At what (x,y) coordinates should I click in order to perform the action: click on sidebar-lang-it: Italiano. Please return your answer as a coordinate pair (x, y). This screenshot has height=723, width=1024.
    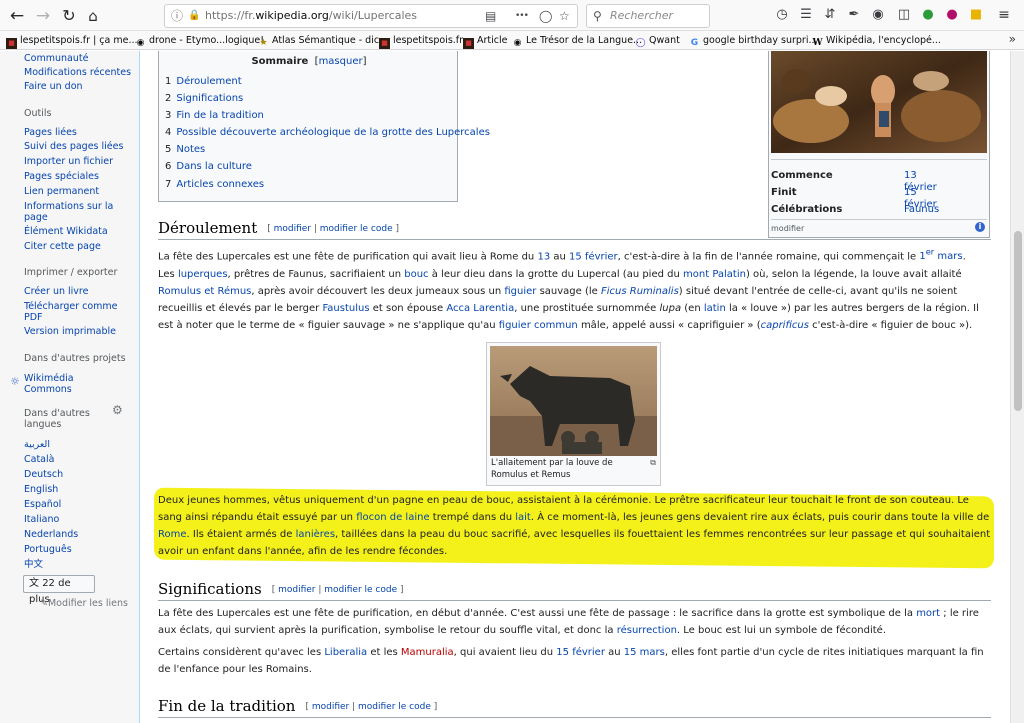
    Looking at the image, I should click on (41, 519).